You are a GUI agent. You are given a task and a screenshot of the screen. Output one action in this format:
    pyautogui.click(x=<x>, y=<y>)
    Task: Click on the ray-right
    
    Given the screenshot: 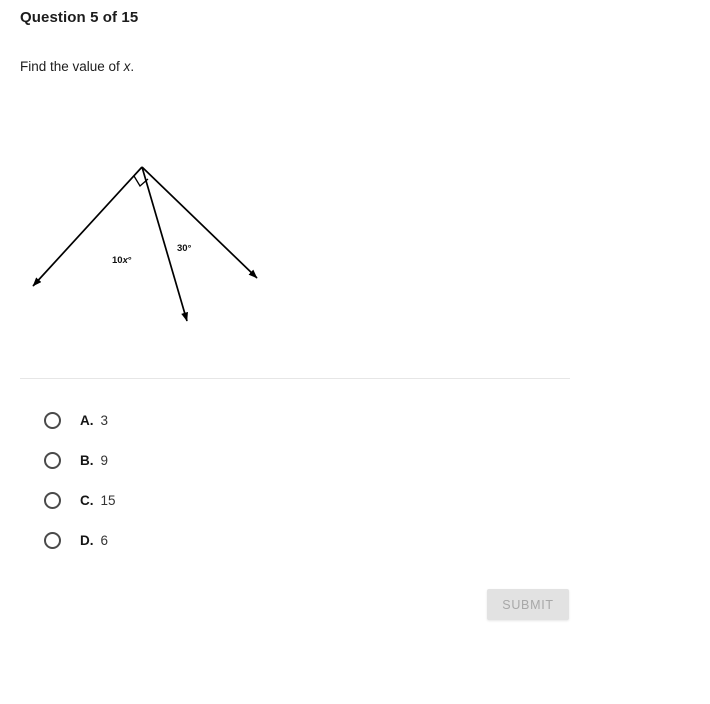 What is the action you would take?
    pyautogui.click(x=199, y=222)
    